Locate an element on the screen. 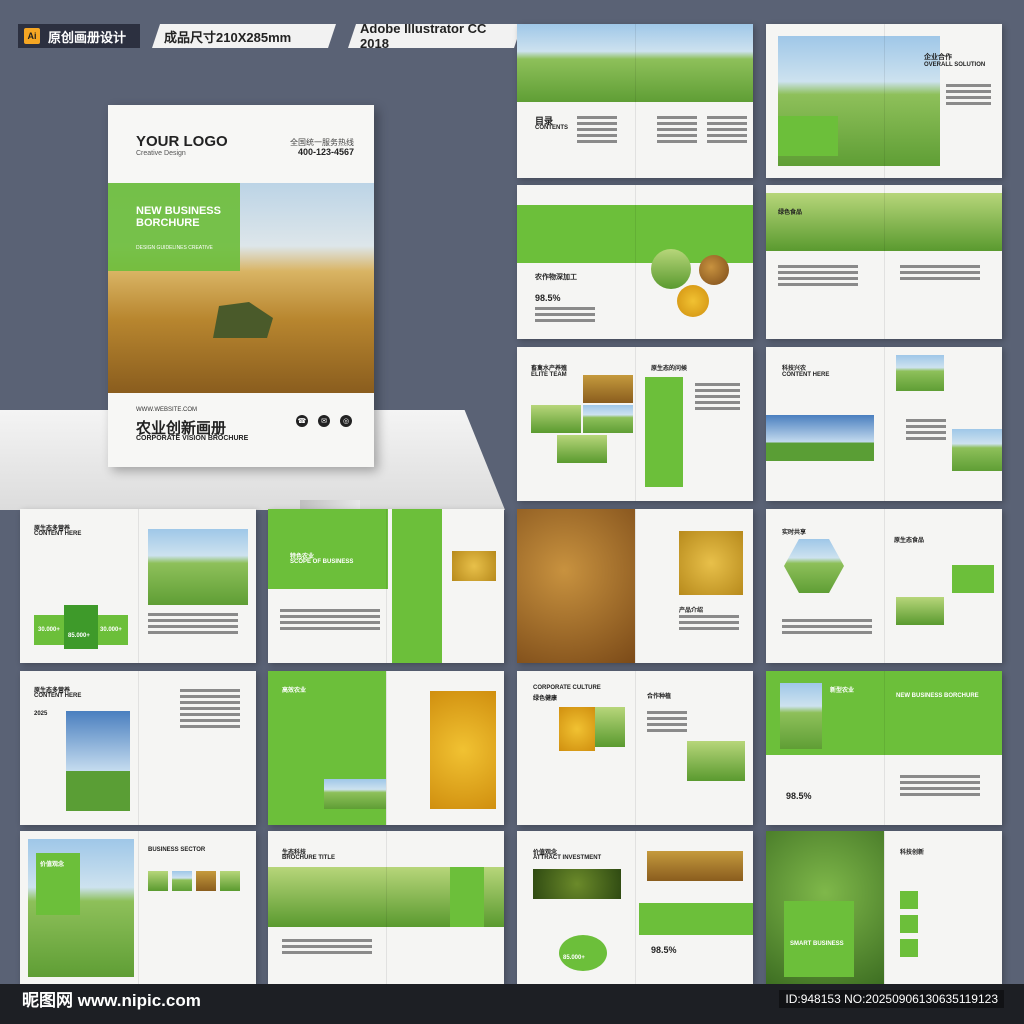 Image resolution: width=1024 pixels, height=1024 pixels. ai-tag: Ai 原创画册设计 is located at coordinates (79, 36).